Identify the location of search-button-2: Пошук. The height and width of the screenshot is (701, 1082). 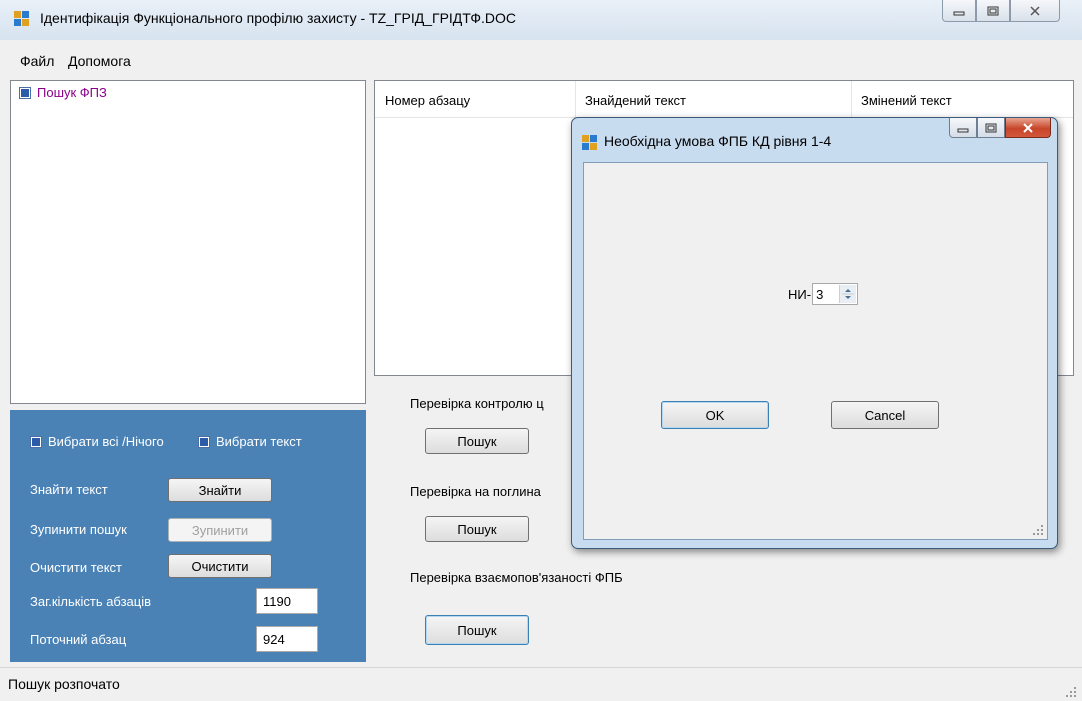
(477, 529).